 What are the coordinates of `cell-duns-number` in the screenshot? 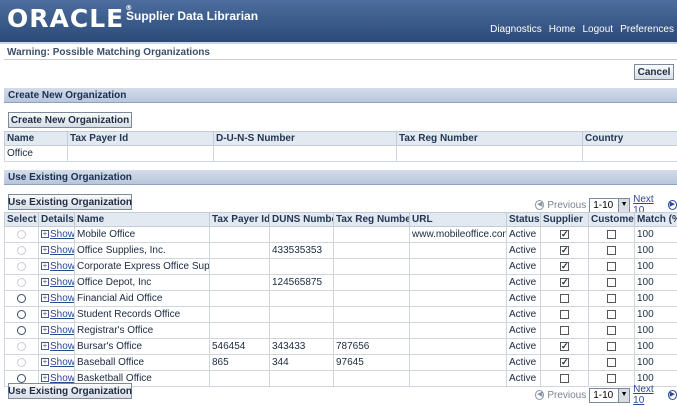 It's located at (302, 331).